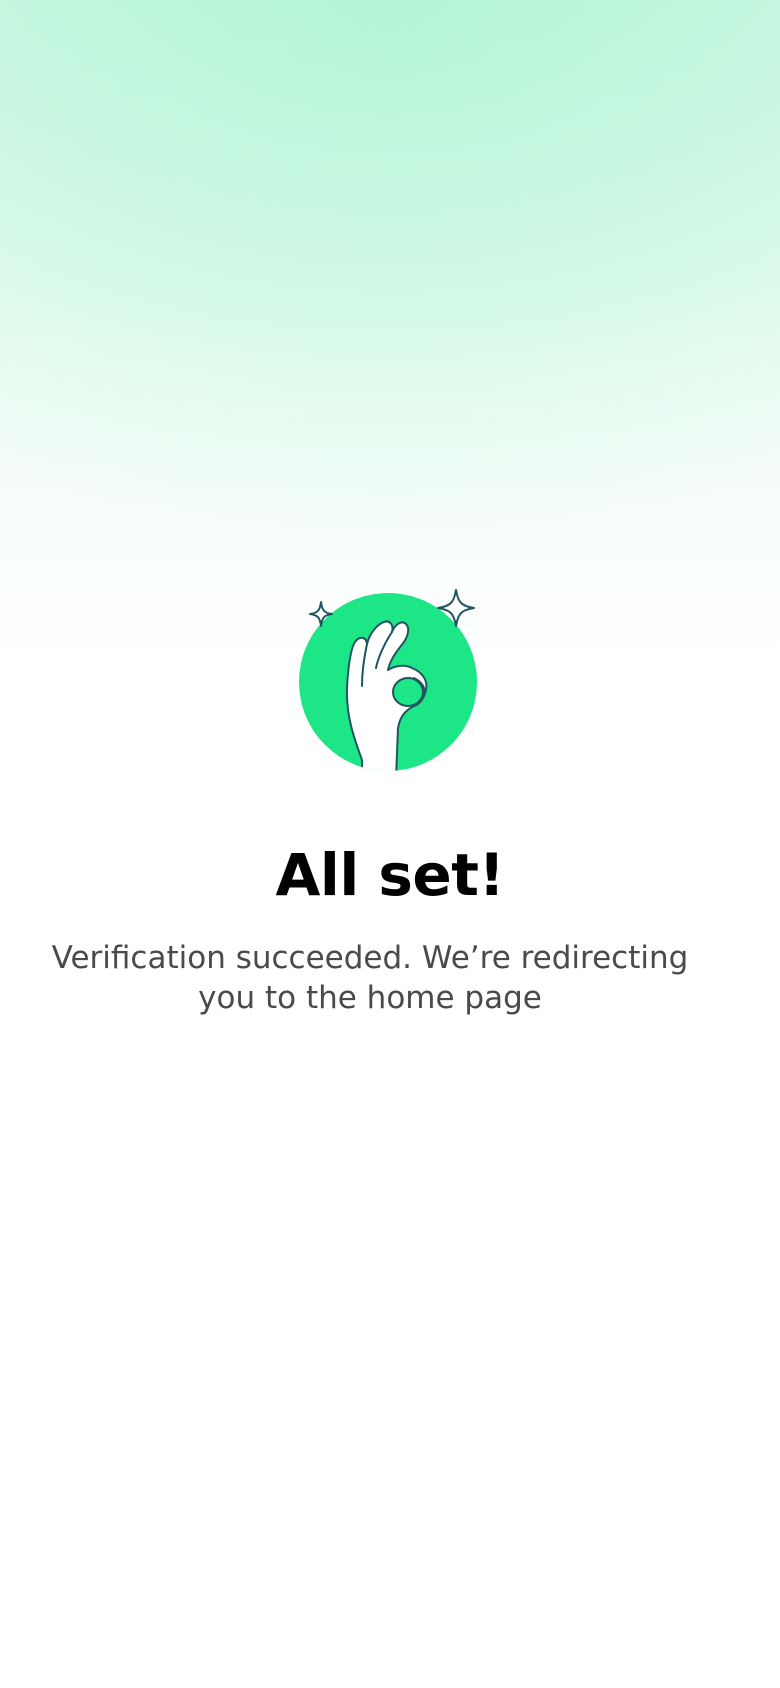 The image size is (780, 1688). Describe the element at coordinates (390, 875) in the screenshot. I see `page-title: All set!` at that location.